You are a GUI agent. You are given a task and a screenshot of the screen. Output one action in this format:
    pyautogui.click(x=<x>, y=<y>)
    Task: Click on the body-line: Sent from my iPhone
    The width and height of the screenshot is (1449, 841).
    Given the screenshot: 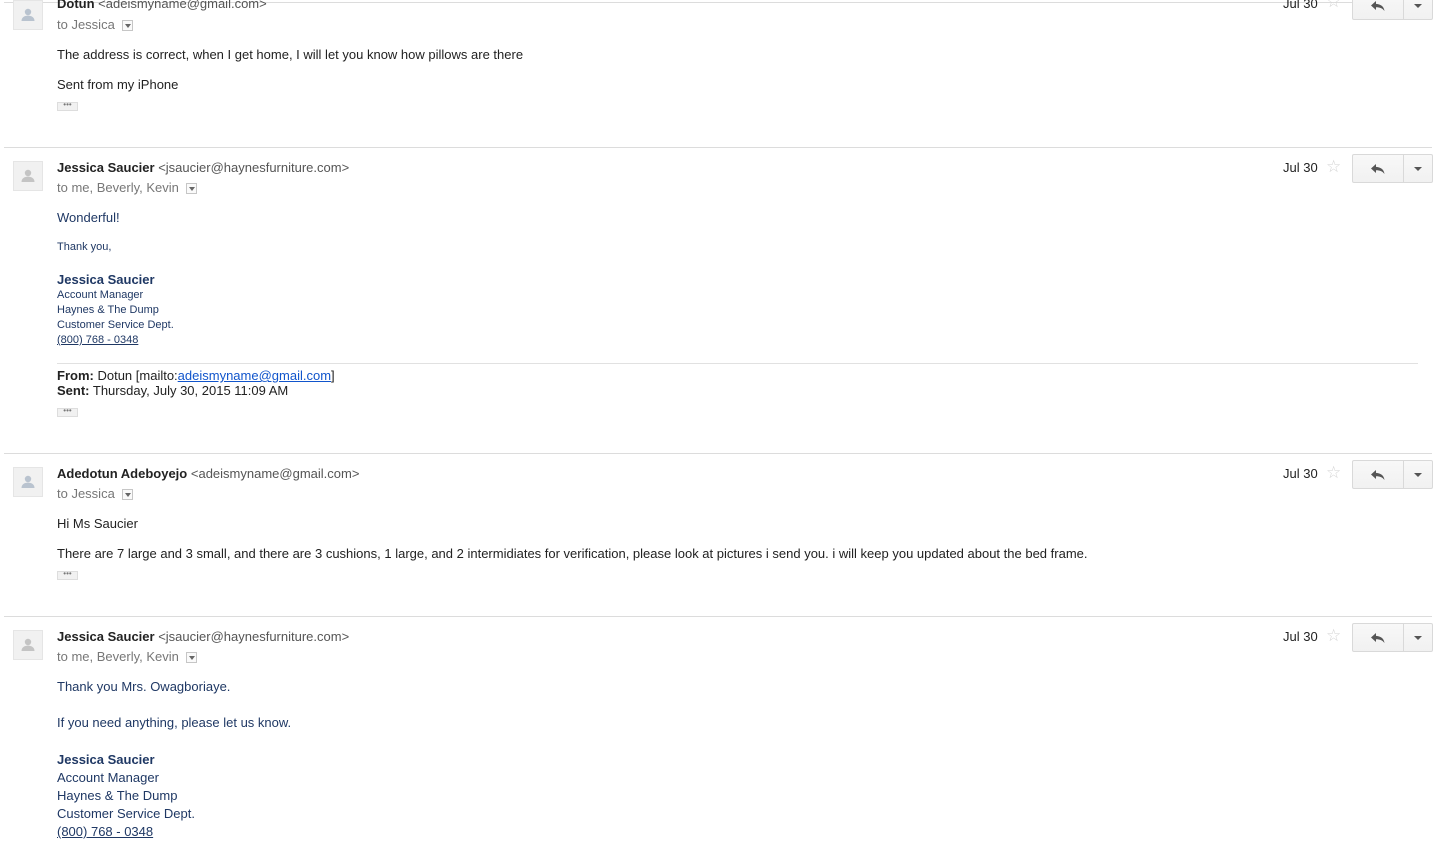 What is the action you would take?
    pyautogui.click(x=118, y=84)
    